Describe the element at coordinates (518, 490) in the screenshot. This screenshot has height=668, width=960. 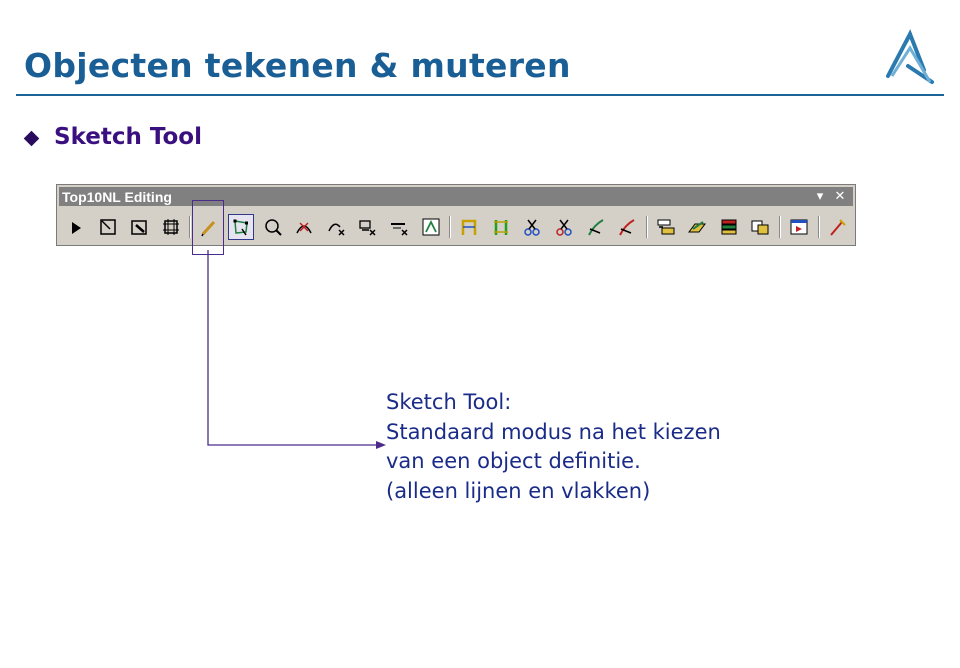
I see `callout-line: (alleen lijnen en vlakken)` at that location.